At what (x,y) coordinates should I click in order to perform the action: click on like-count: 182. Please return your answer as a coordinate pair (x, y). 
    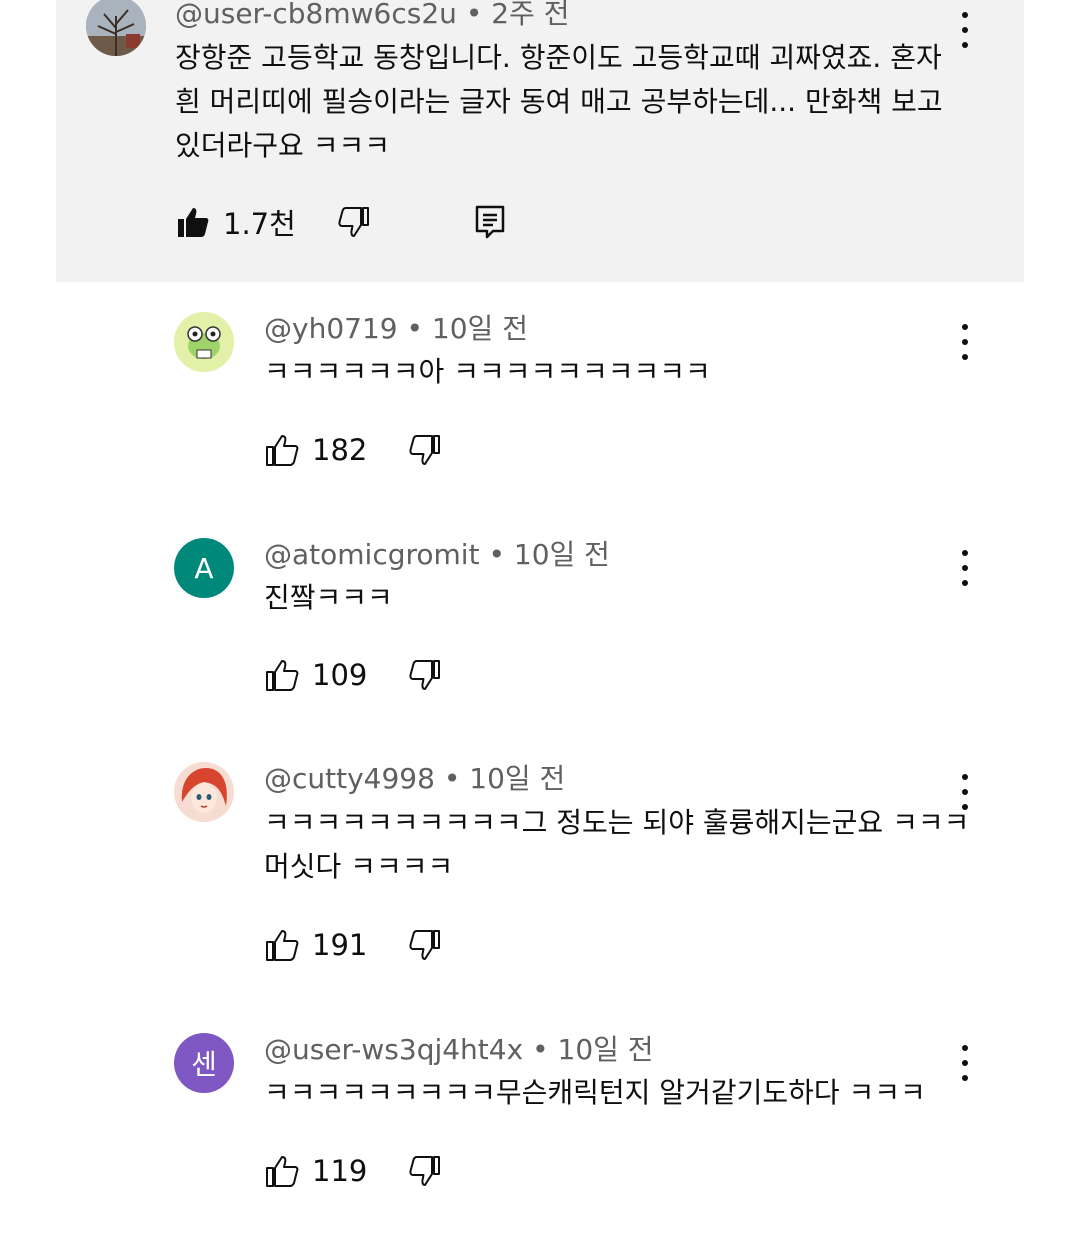
    Looking at the image, I should click on (340, 450).